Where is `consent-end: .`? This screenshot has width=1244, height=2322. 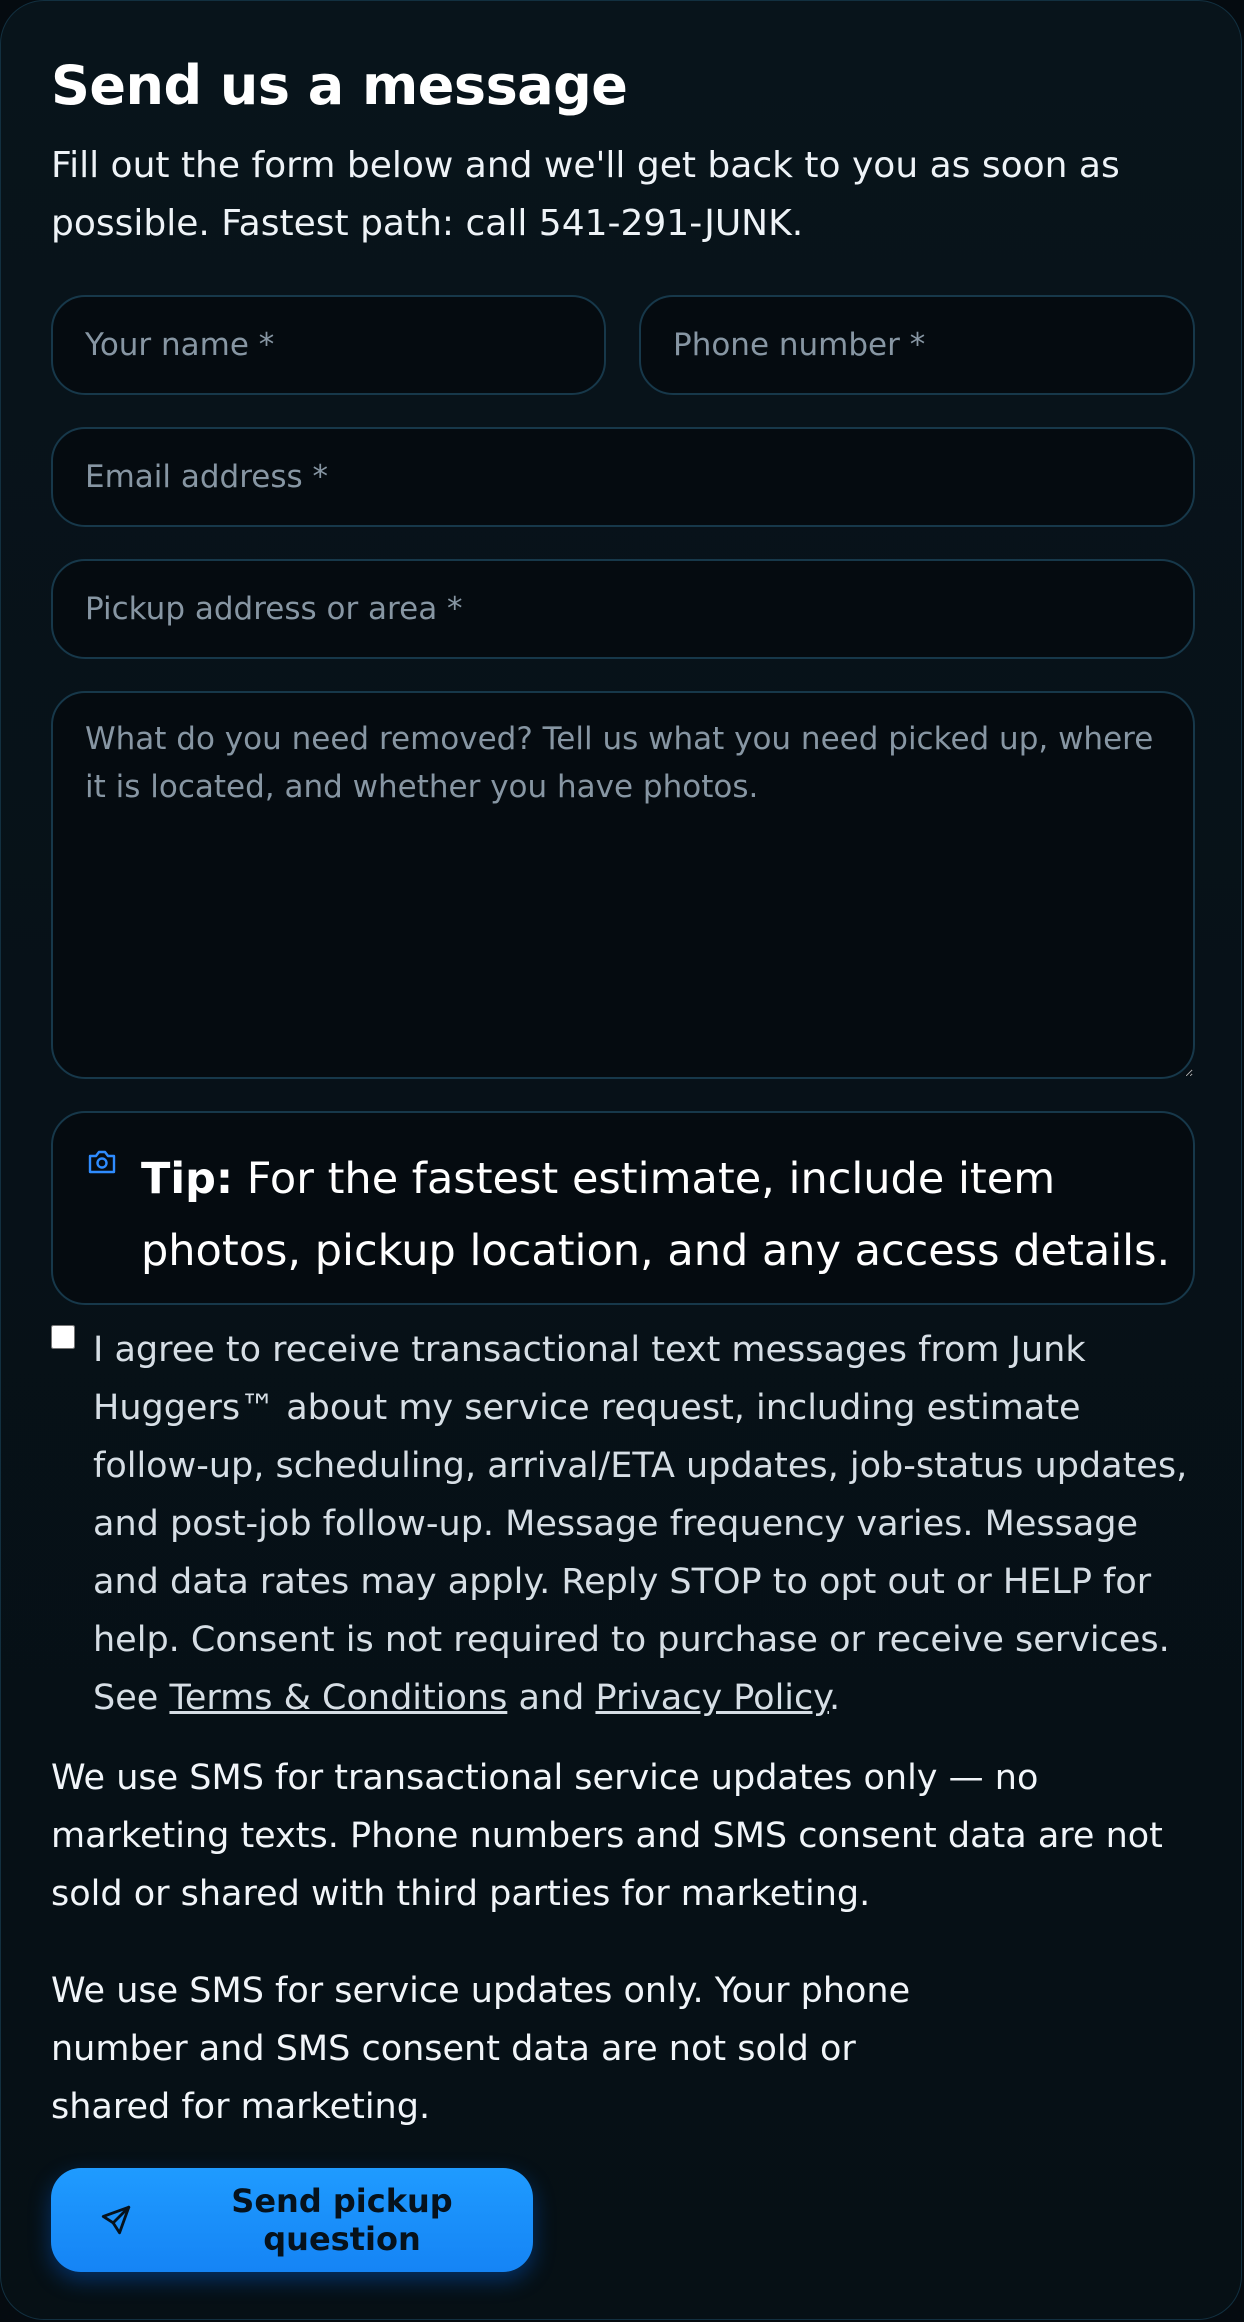
consent-end: . is located at coordinates (835, 1698).